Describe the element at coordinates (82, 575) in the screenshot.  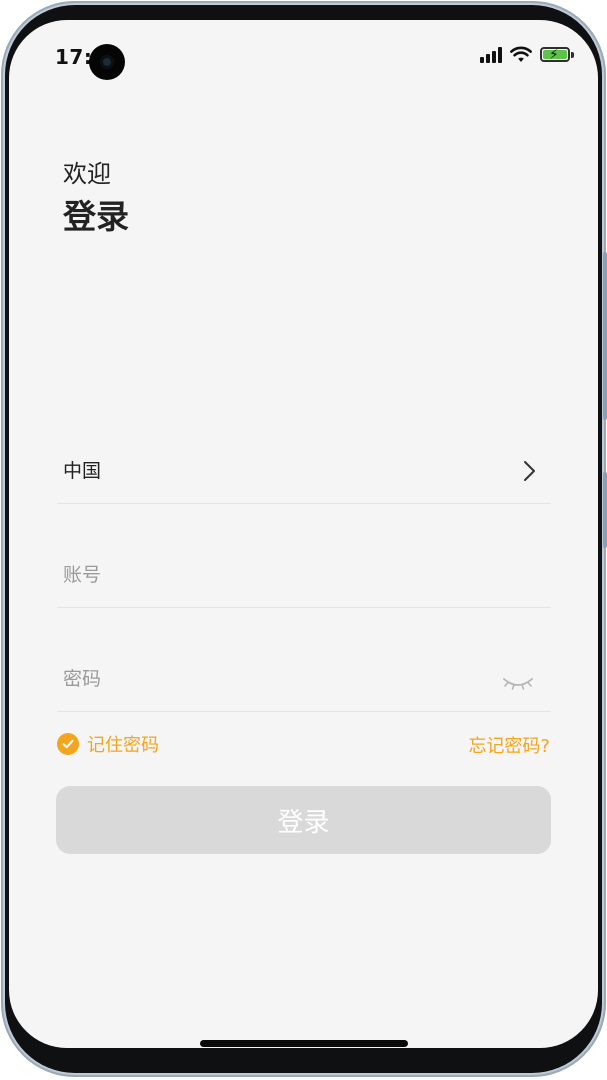
I see `account-placeholder: 账号` at that location.